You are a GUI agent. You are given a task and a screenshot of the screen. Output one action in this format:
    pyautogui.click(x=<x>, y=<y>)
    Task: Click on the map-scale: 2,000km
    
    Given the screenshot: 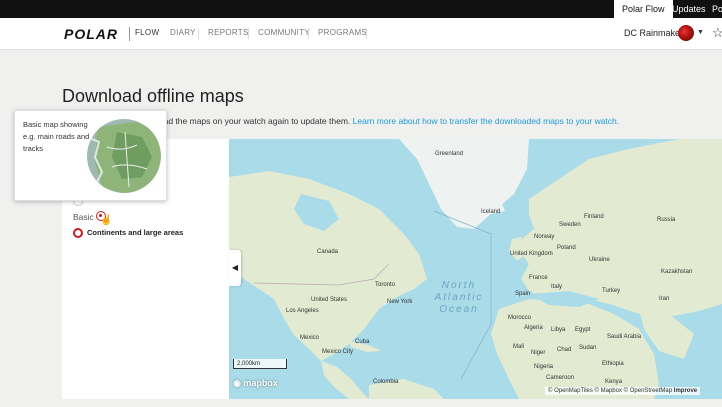 What is the action you would take?
    pyautogui.click(x=260, y=364)
    